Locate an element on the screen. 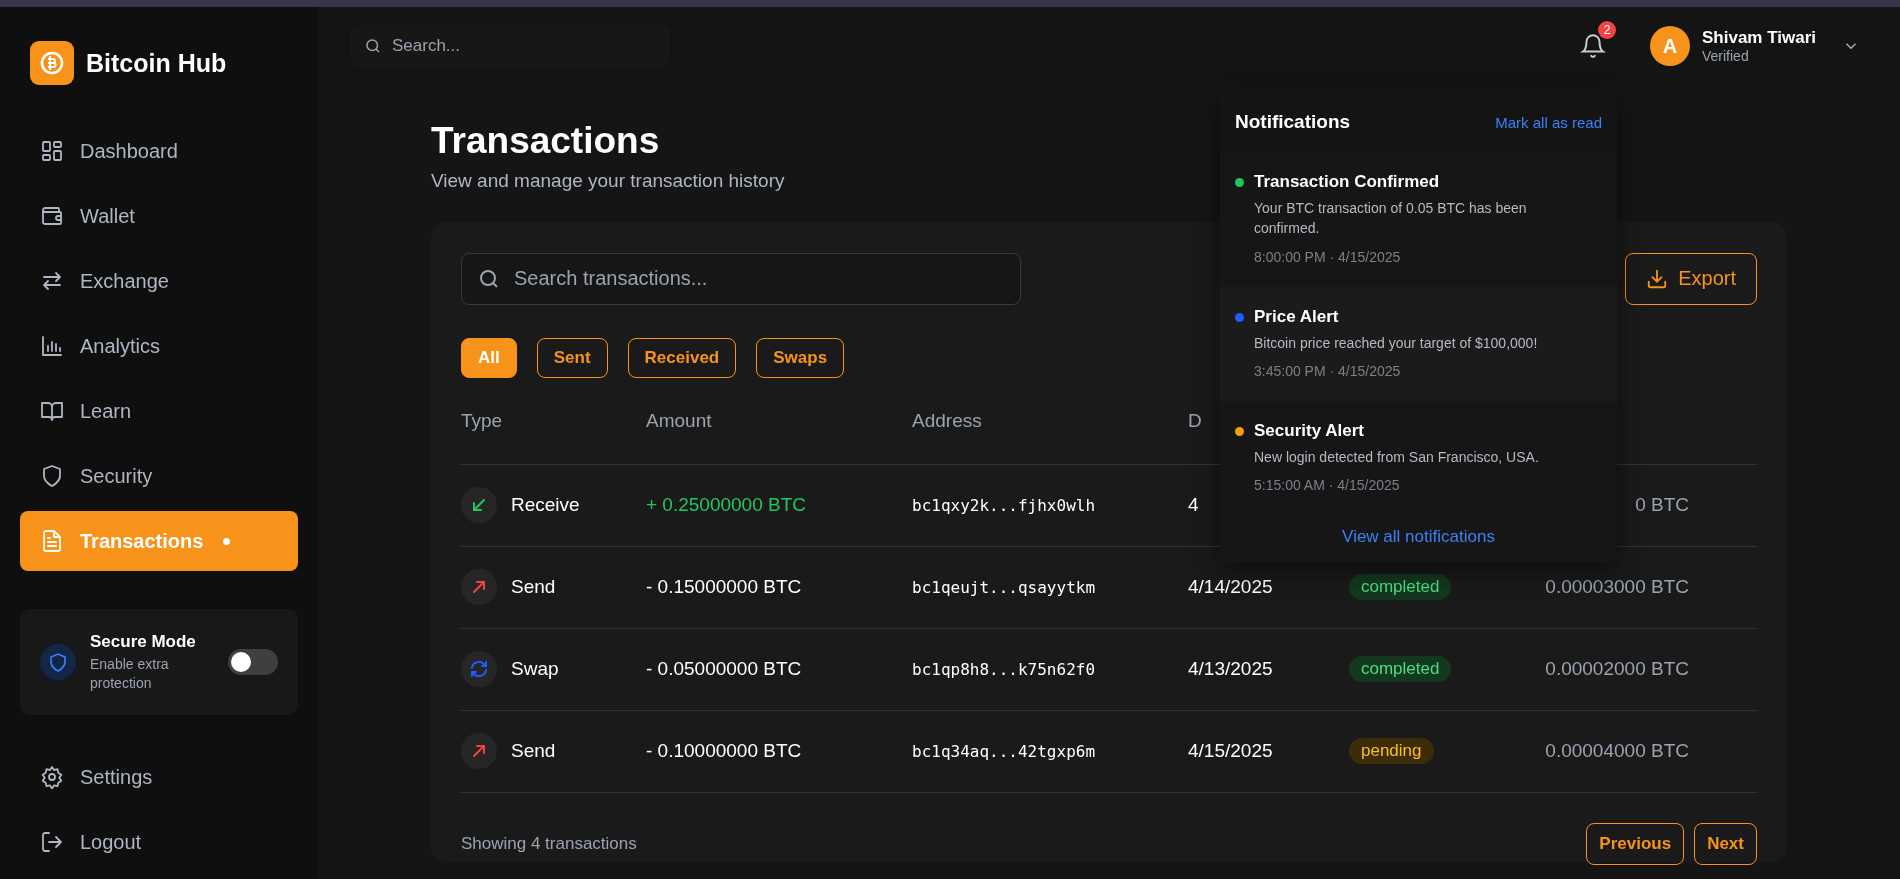  nav-item: Learn is located at coordinates (159, 411).